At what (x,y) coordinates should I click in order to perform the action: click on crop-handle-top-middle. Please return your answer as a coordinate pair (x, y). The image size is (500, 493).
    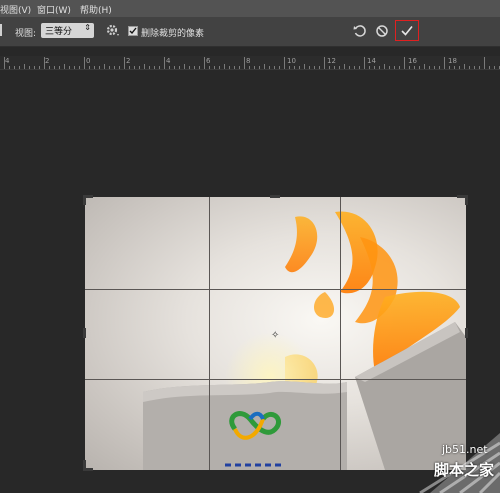
    Looking at the image, I should click on (275, 196).